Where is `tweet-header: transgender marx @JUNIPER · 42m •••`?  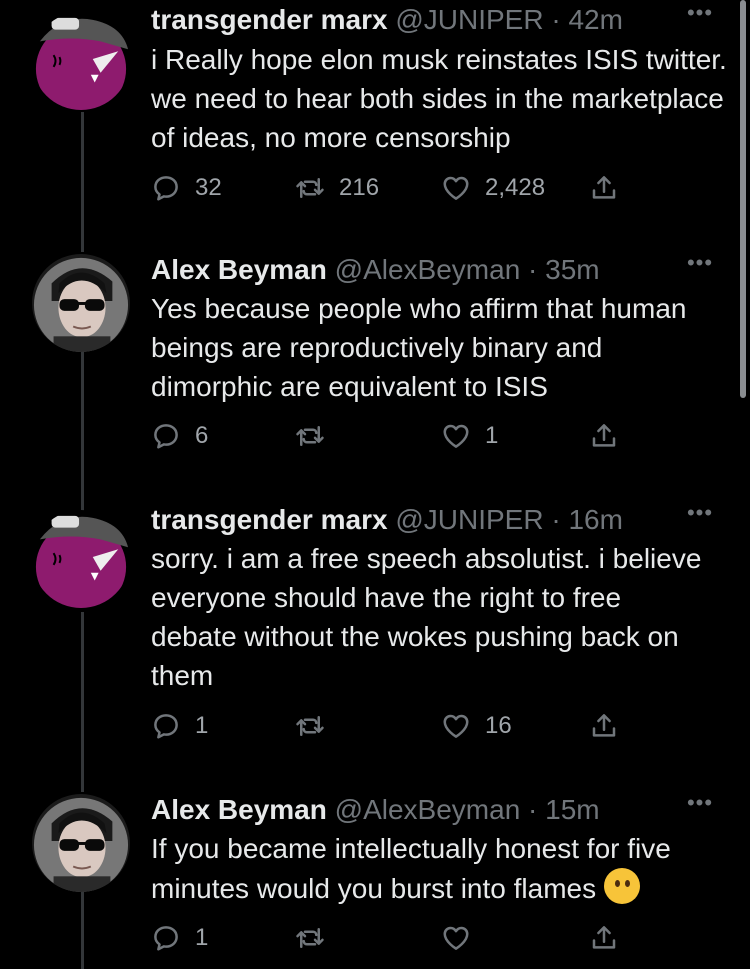
tweet-header: transgender marx @JUNIPER · 42m ••• is located at coordinates (440, 20).